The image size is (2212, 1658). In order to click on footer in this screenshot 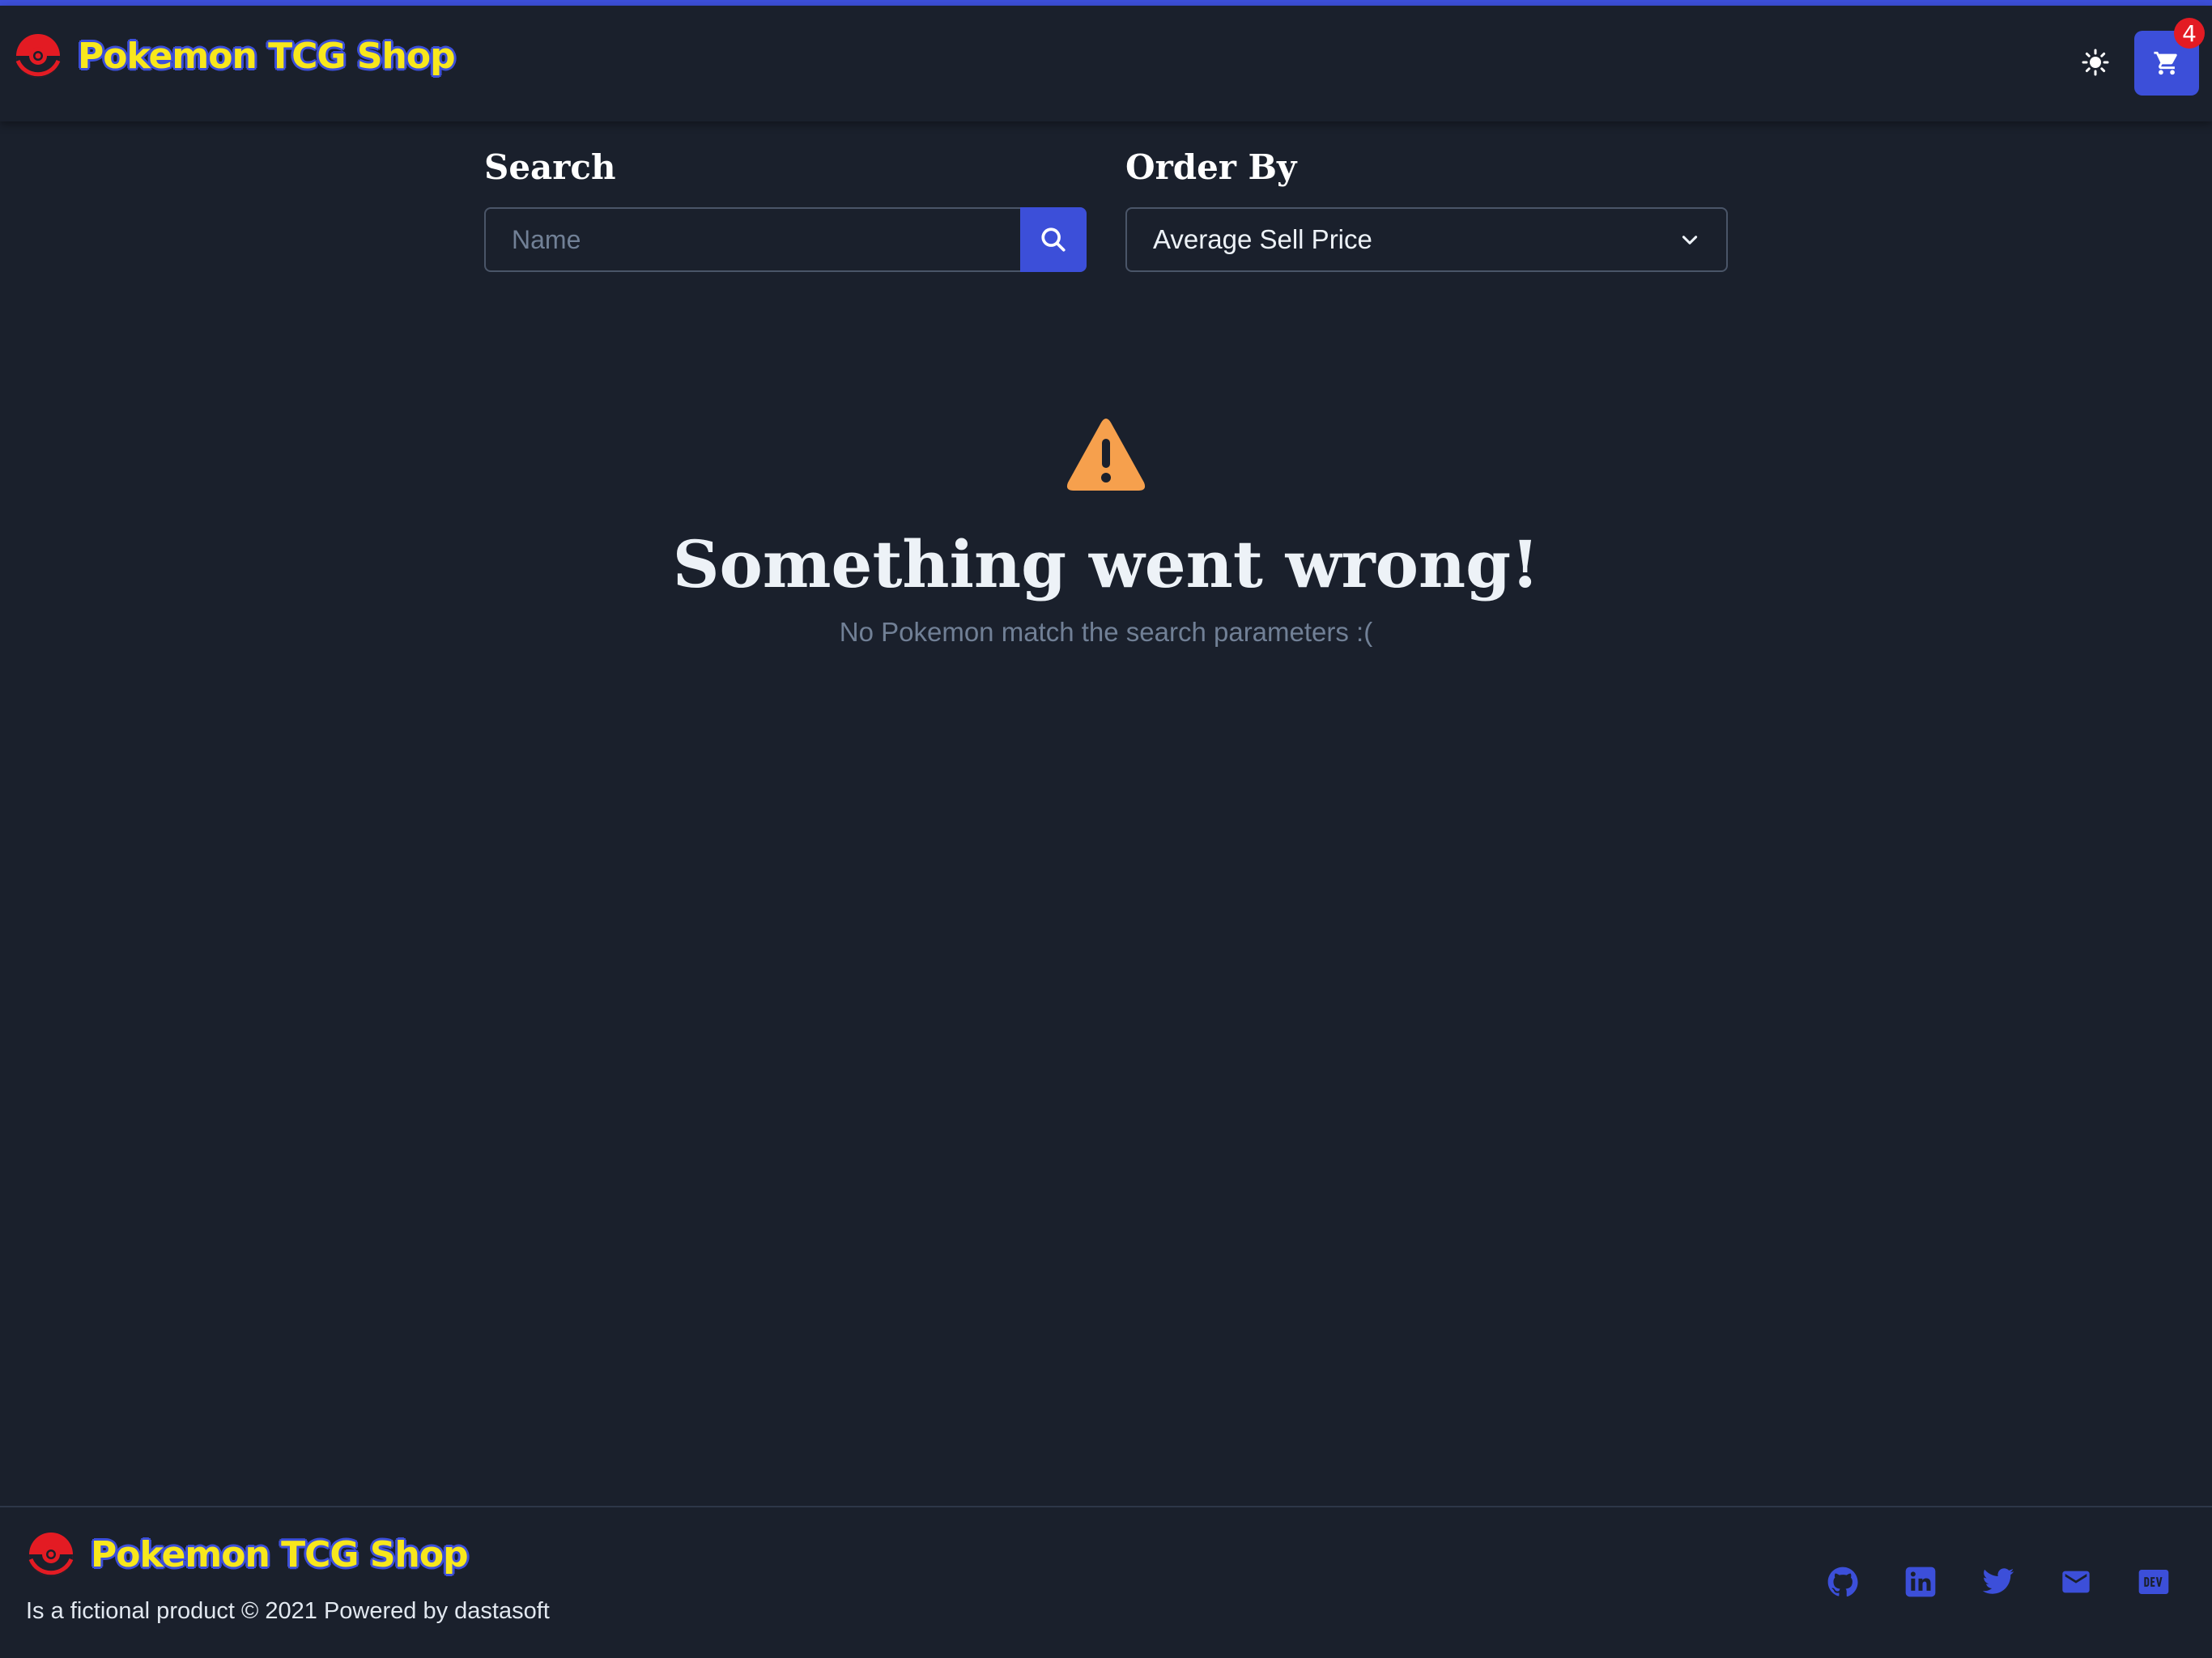, I will do `click(1106, 1582)`.